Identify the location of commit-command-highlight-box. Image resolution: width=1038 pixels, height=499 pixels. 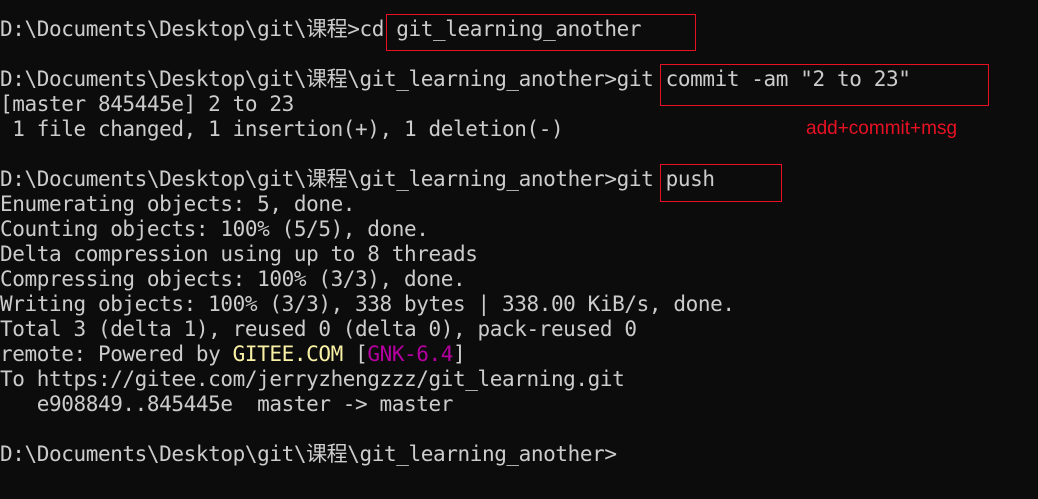
(824, 85).